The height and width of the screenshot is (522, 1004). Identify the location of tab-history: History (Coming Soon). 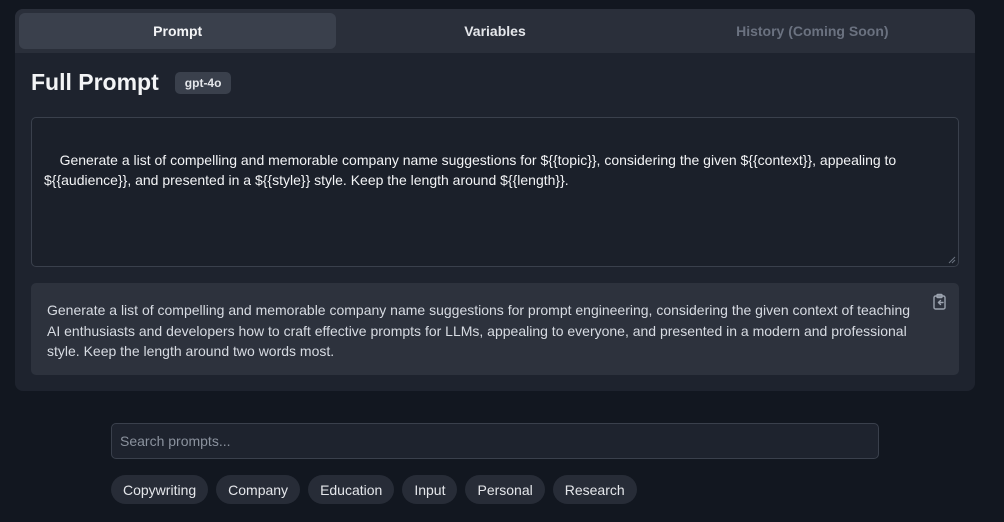
(812, 31).